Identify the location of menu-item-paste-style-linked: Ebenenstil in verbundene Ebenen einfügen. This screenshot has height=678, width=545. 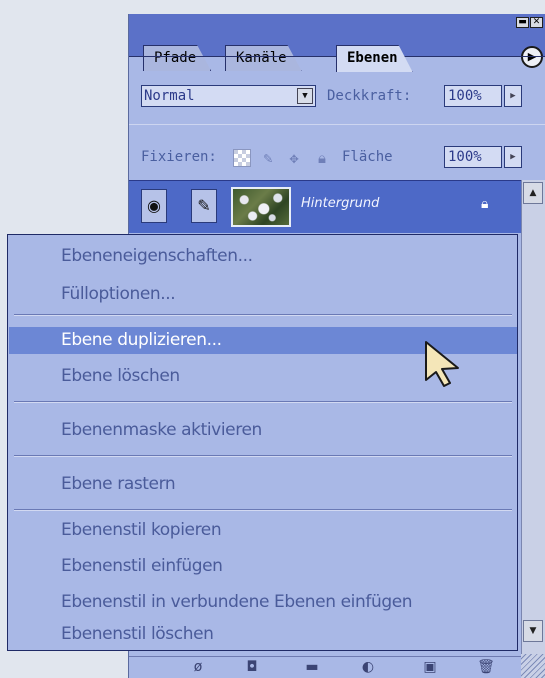
(263, 602).